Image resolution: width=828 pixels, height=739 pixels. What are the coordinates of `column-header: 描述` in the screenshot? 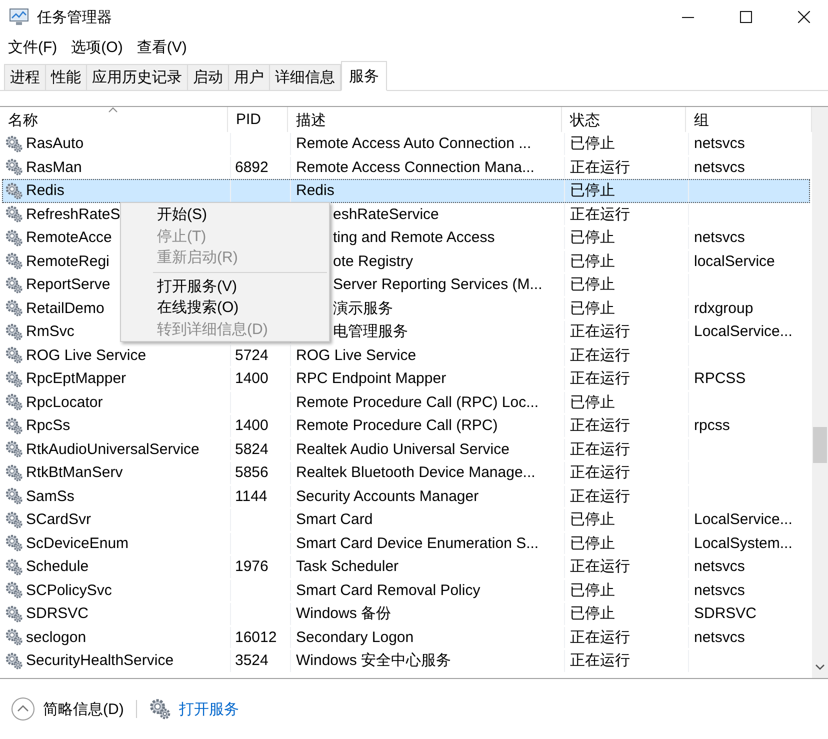 It's located at (311, 120).